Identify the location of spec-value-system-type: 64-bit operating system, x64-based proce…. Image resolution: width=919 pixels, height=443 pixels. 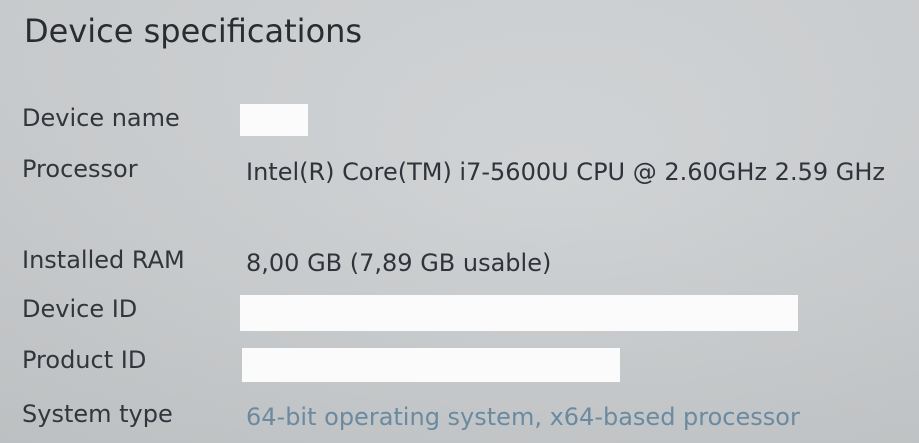
(523, 417).